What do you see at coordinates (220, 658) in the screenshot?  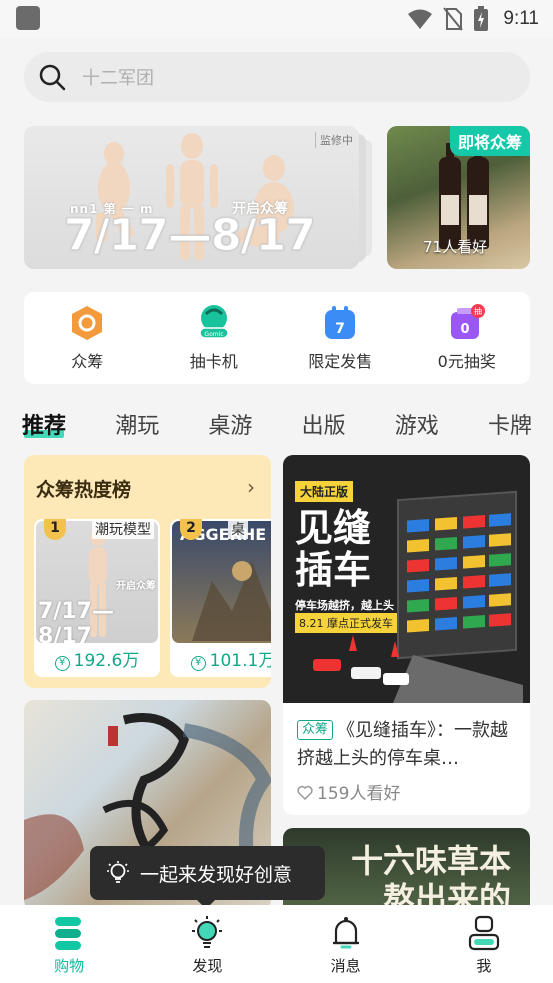 I see `hot-item-amount: ¥101.1万` at bounding box center [220, 658].